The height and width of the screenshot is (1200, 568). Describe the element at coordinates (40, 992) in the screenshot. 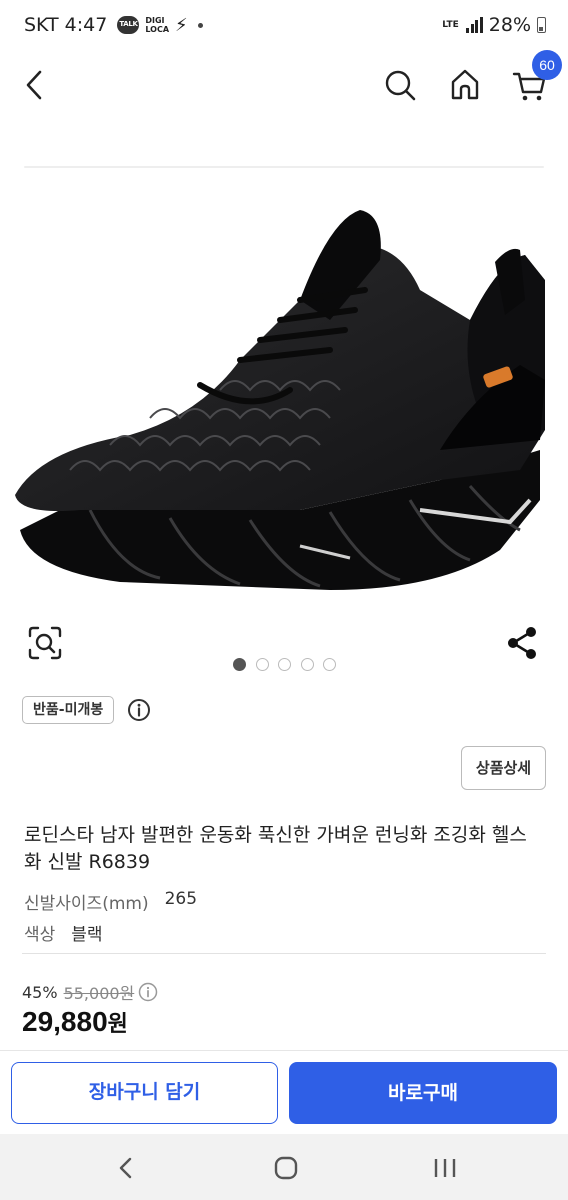

I see `discount-rate: 45%` at that location.